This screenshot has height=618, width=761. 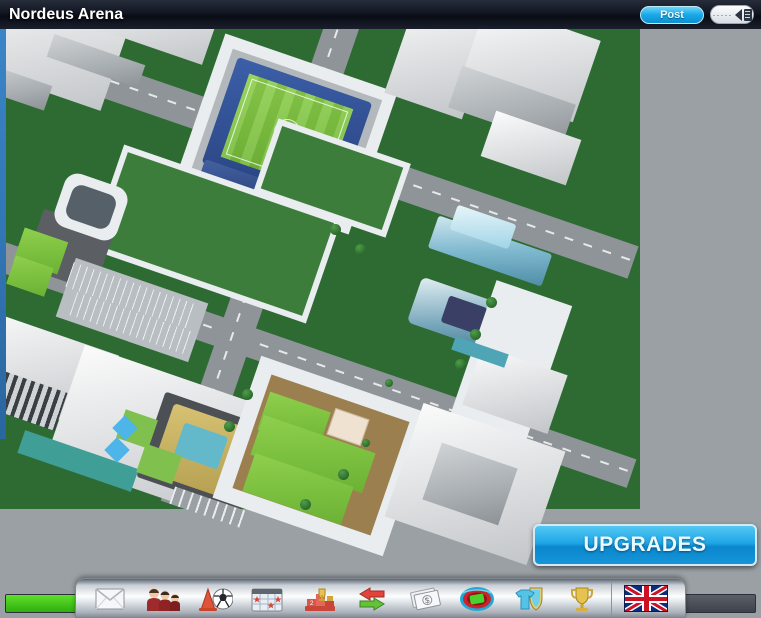 I want to click on toolbar-divider, so click(x=612, y=598).